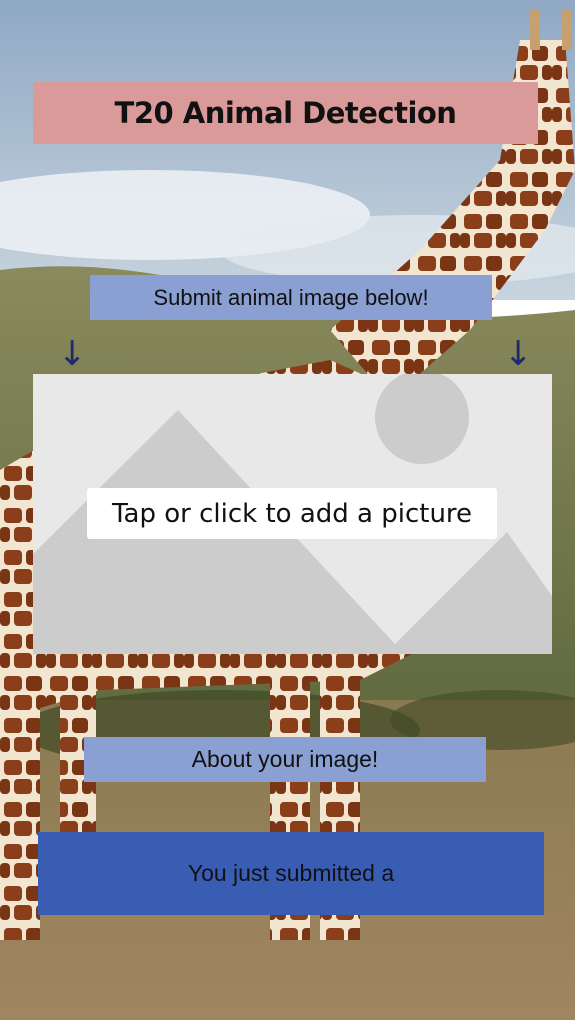 Image resolution: width=575 pixels, height=1020 pixels. Describe the element at coordinates (285, 759) in the screenshot. I see `about-image-label: About your image!` at that location.